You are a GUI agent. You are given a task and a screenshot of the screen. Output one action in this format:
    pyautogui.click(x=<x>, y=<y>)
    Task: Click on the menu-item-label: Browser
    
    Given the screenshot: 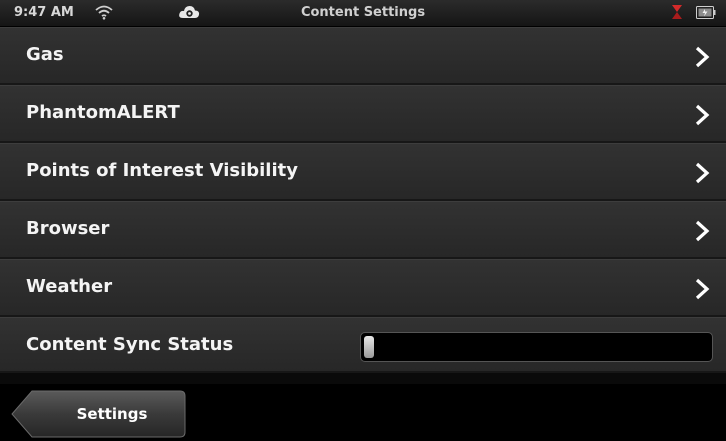 What is the action you would take?
    pyautogui.click(x=68, y=228)
    